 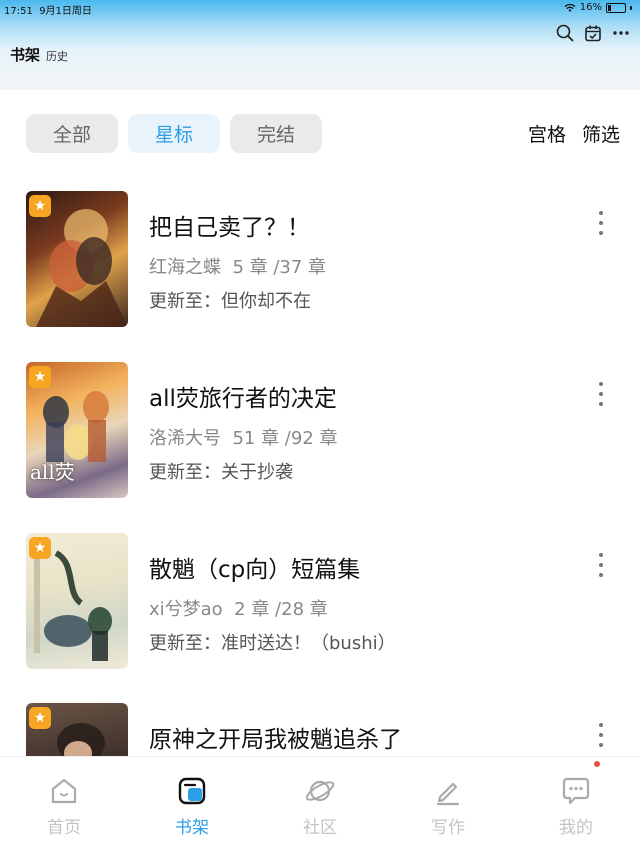 I want to click on nav-write: 写作, so click(x=448, y=805).